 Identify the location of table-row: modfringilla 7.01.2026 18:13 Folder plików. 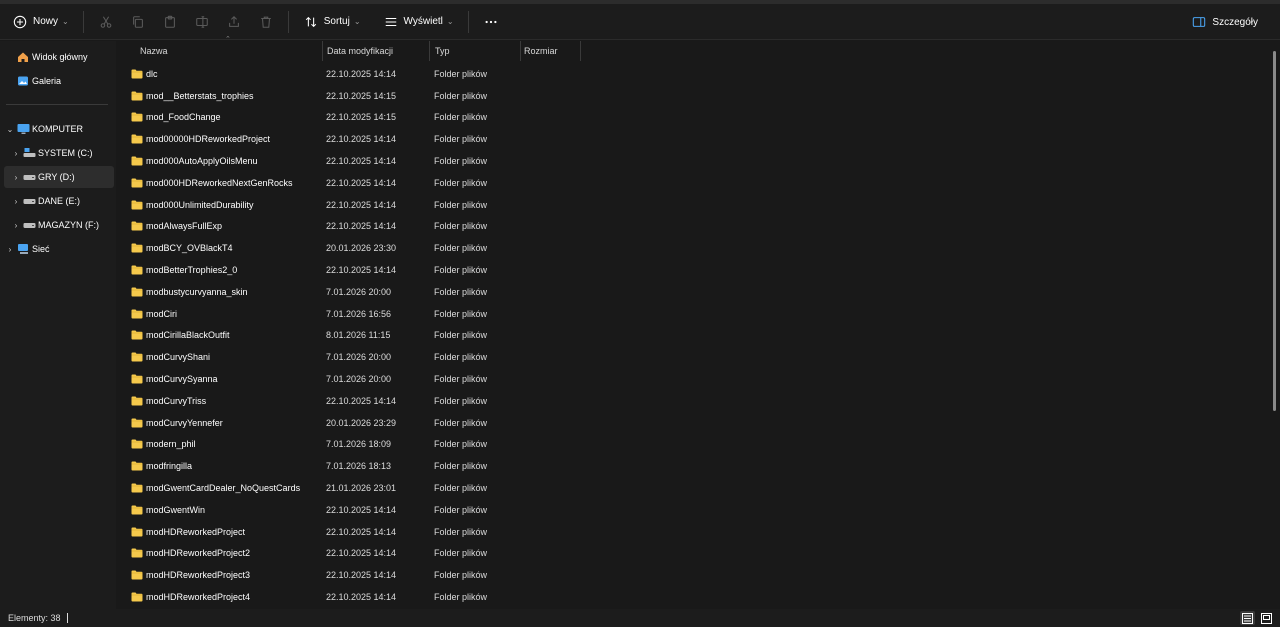
(693, 466).